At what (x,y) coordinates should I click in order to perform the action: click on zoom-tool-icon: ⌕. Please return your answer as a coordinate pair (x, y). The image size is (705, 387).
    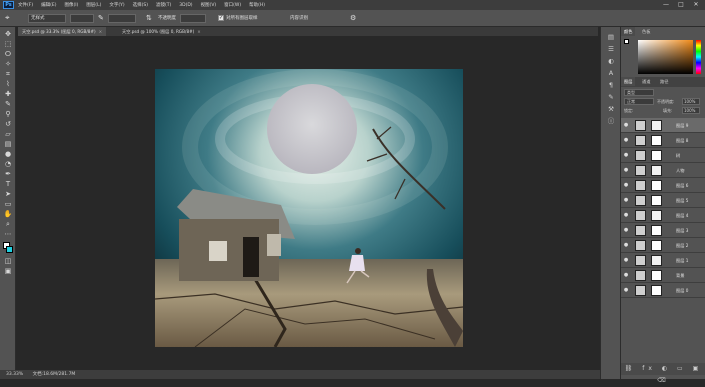
    Looking at the image, I should click on (8, 224).